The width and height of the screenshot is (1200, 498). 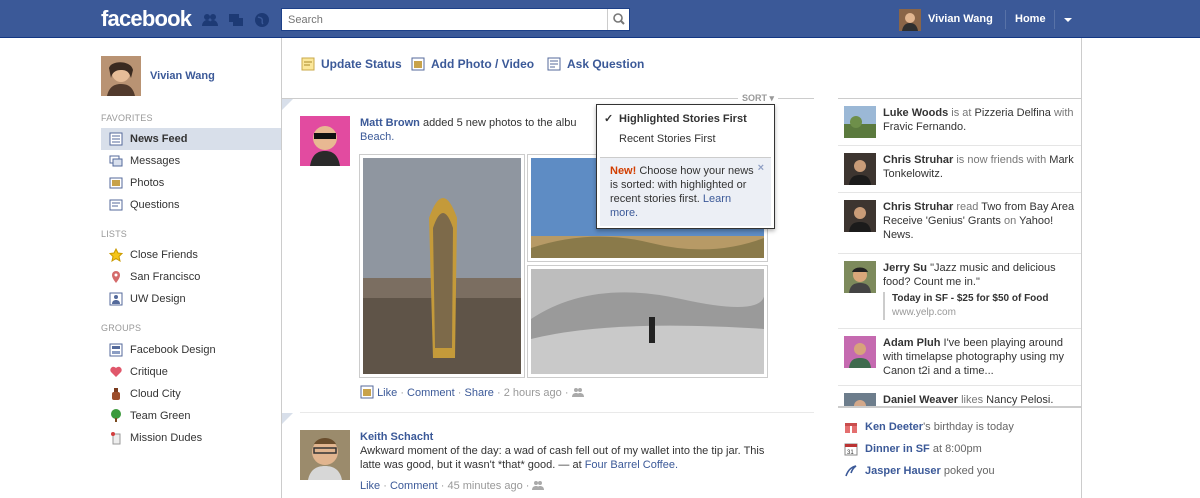 I want to click on ticker-photo, so click(x=860, y=122).